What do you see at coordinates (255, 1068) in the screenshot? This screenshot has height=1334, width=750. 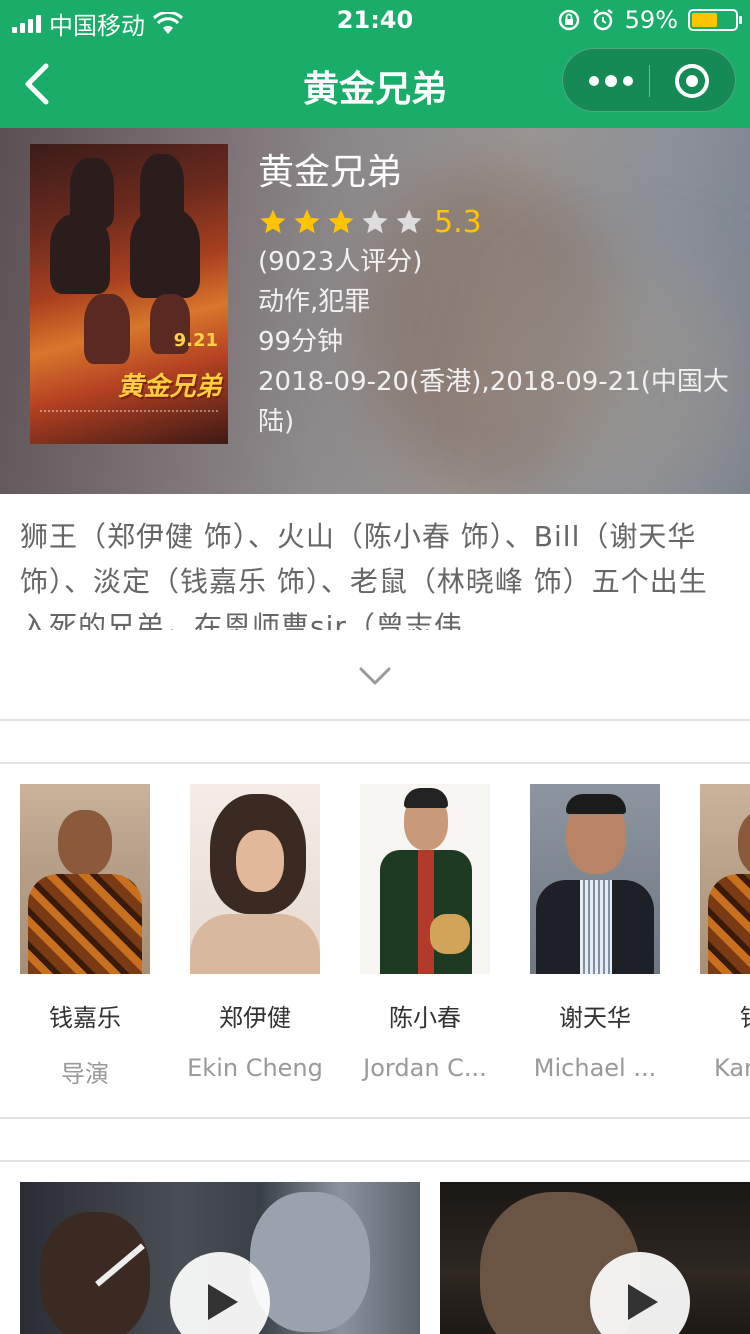 I see `cast-role: Ekin Cheng` at bounding box center [255, 1068].